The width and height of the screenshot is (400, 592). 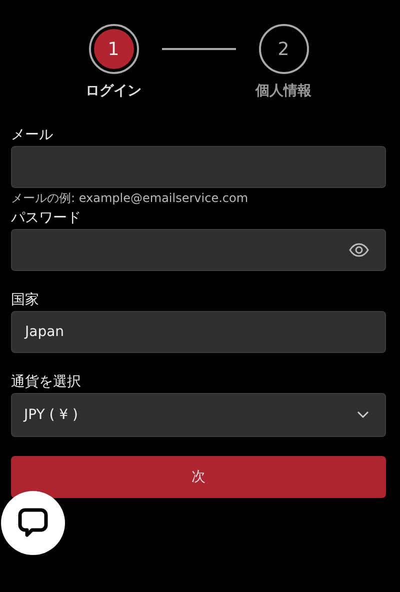 I want to click on step-number: 1, so click(x=114, y=49).